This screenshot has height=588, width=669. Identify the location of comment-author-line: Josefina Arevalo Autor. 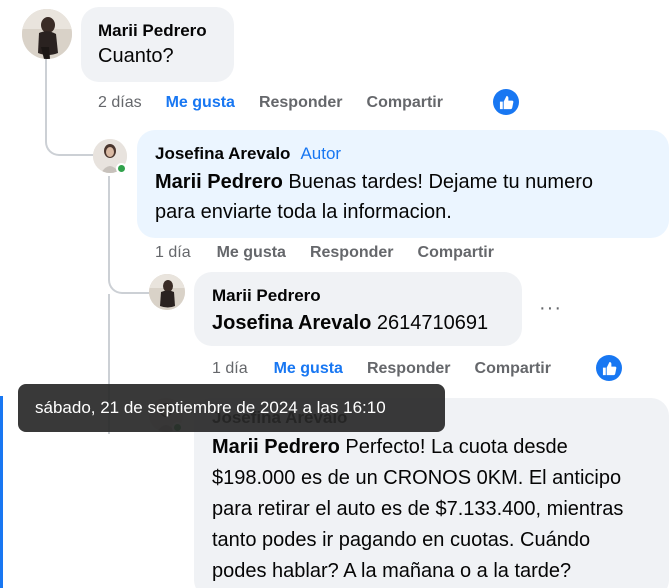
(403, 154).